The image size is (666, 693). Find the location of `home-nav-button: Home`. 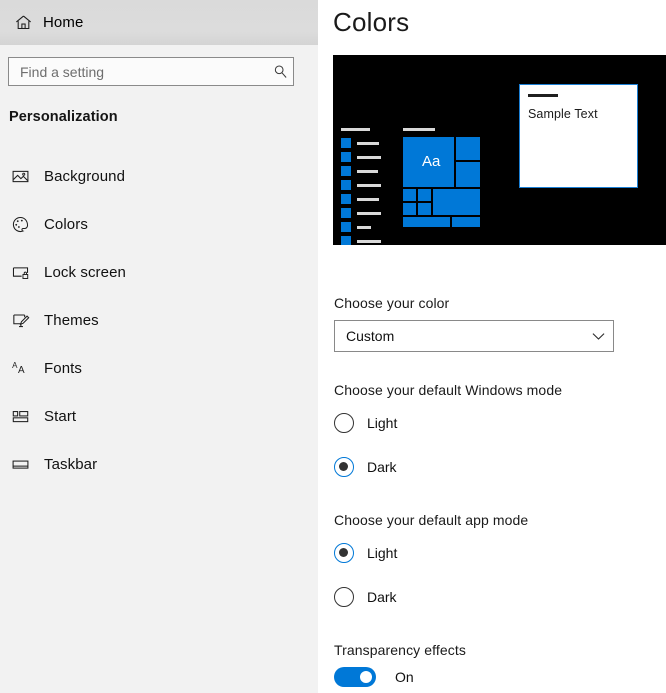

home-nav-button: Home is located at coordinates (159, 22).